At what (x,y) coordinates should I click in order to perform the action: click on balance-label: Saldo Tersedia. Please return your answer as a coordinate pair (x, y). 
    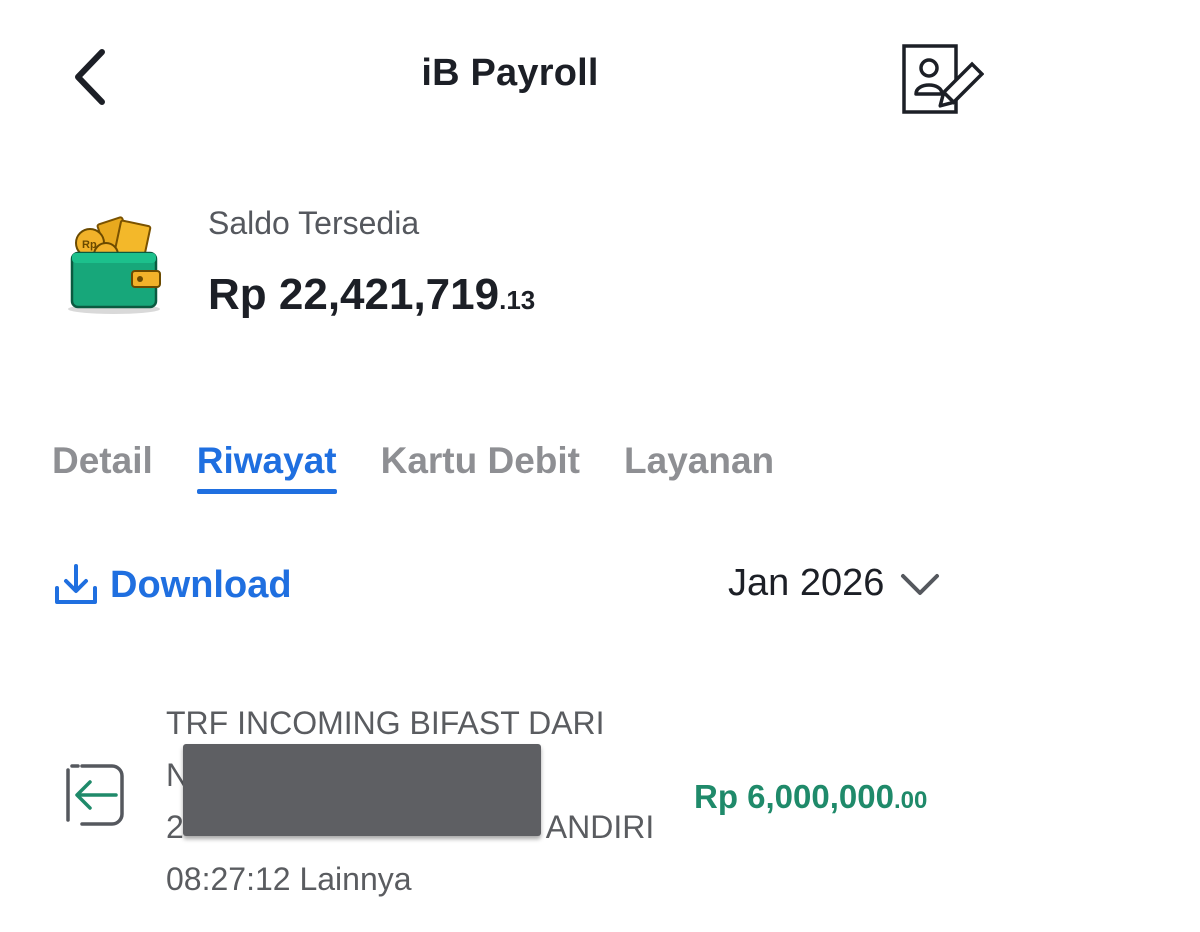
    Looking at the image, I should click on (314, 223).